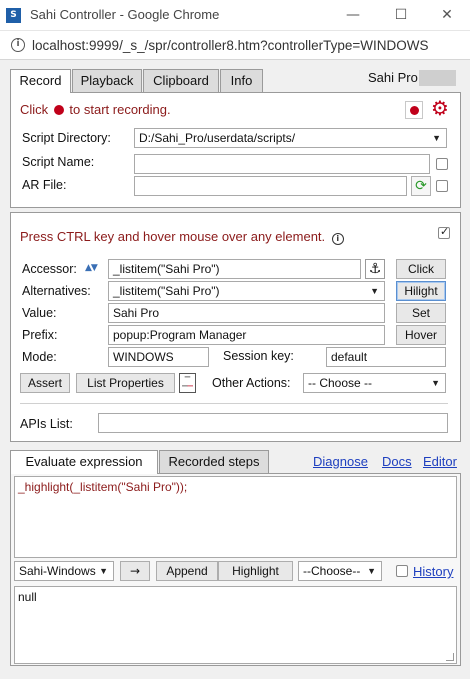 This screenshot has width=470, height=679. Describe the element at coordinates (258, 356) in the screenshot. I see `session-key-label: Session key:` at that location.